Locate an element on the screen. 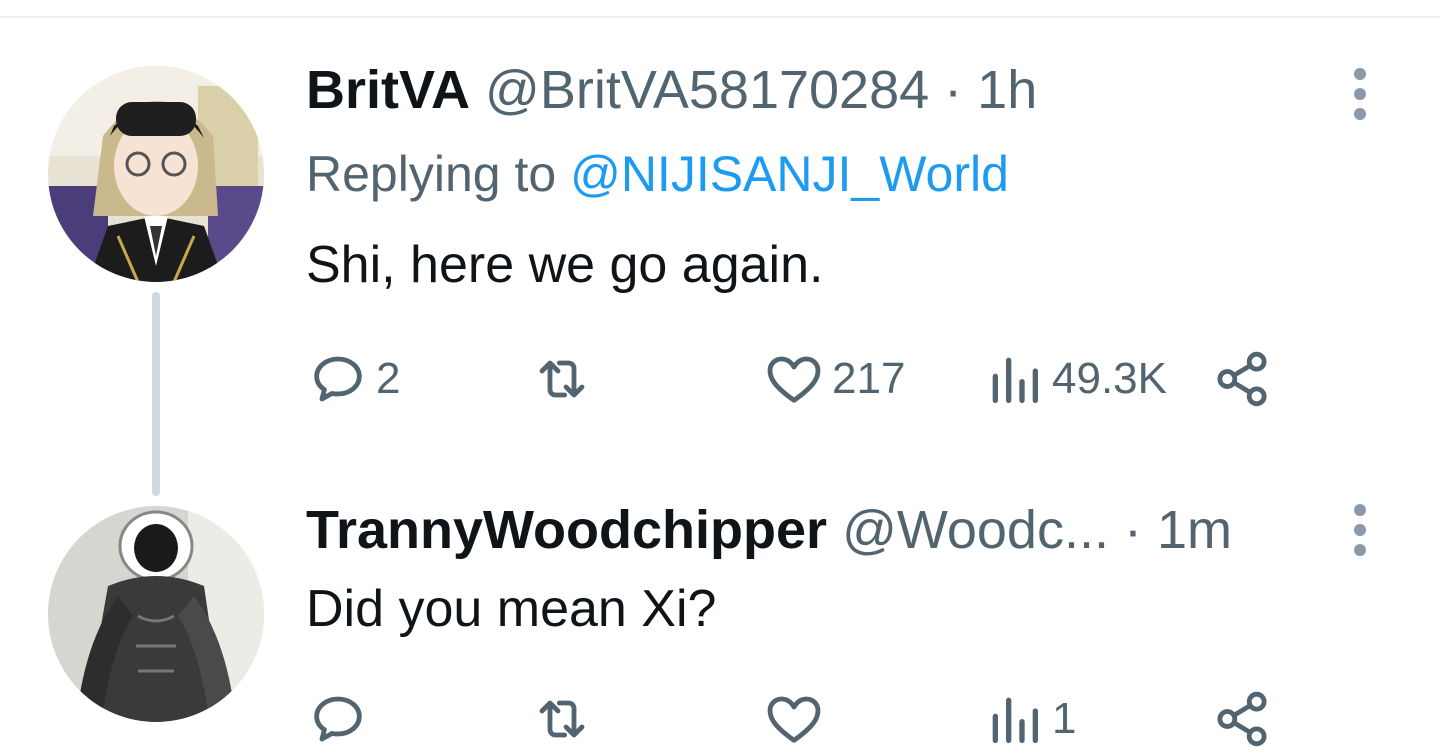 Image resolution: width=1440 pixels, height=756 pixels. reply-count: 2 is located at coordinates (388, 378).